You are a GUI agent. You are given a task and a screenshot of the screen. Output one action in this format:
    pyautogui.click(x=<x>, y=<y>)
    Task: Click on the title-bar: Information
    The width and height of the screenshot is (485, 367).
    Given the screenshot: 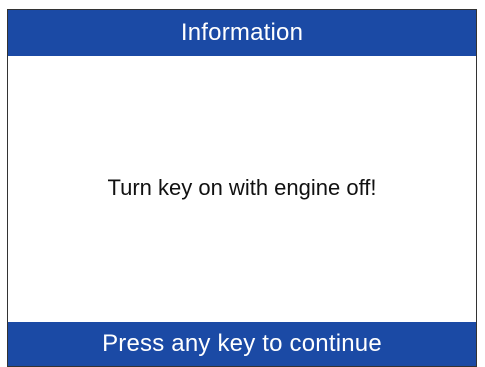 What is the action you would take?
    pyautogui.click(x=242, y=33)
    